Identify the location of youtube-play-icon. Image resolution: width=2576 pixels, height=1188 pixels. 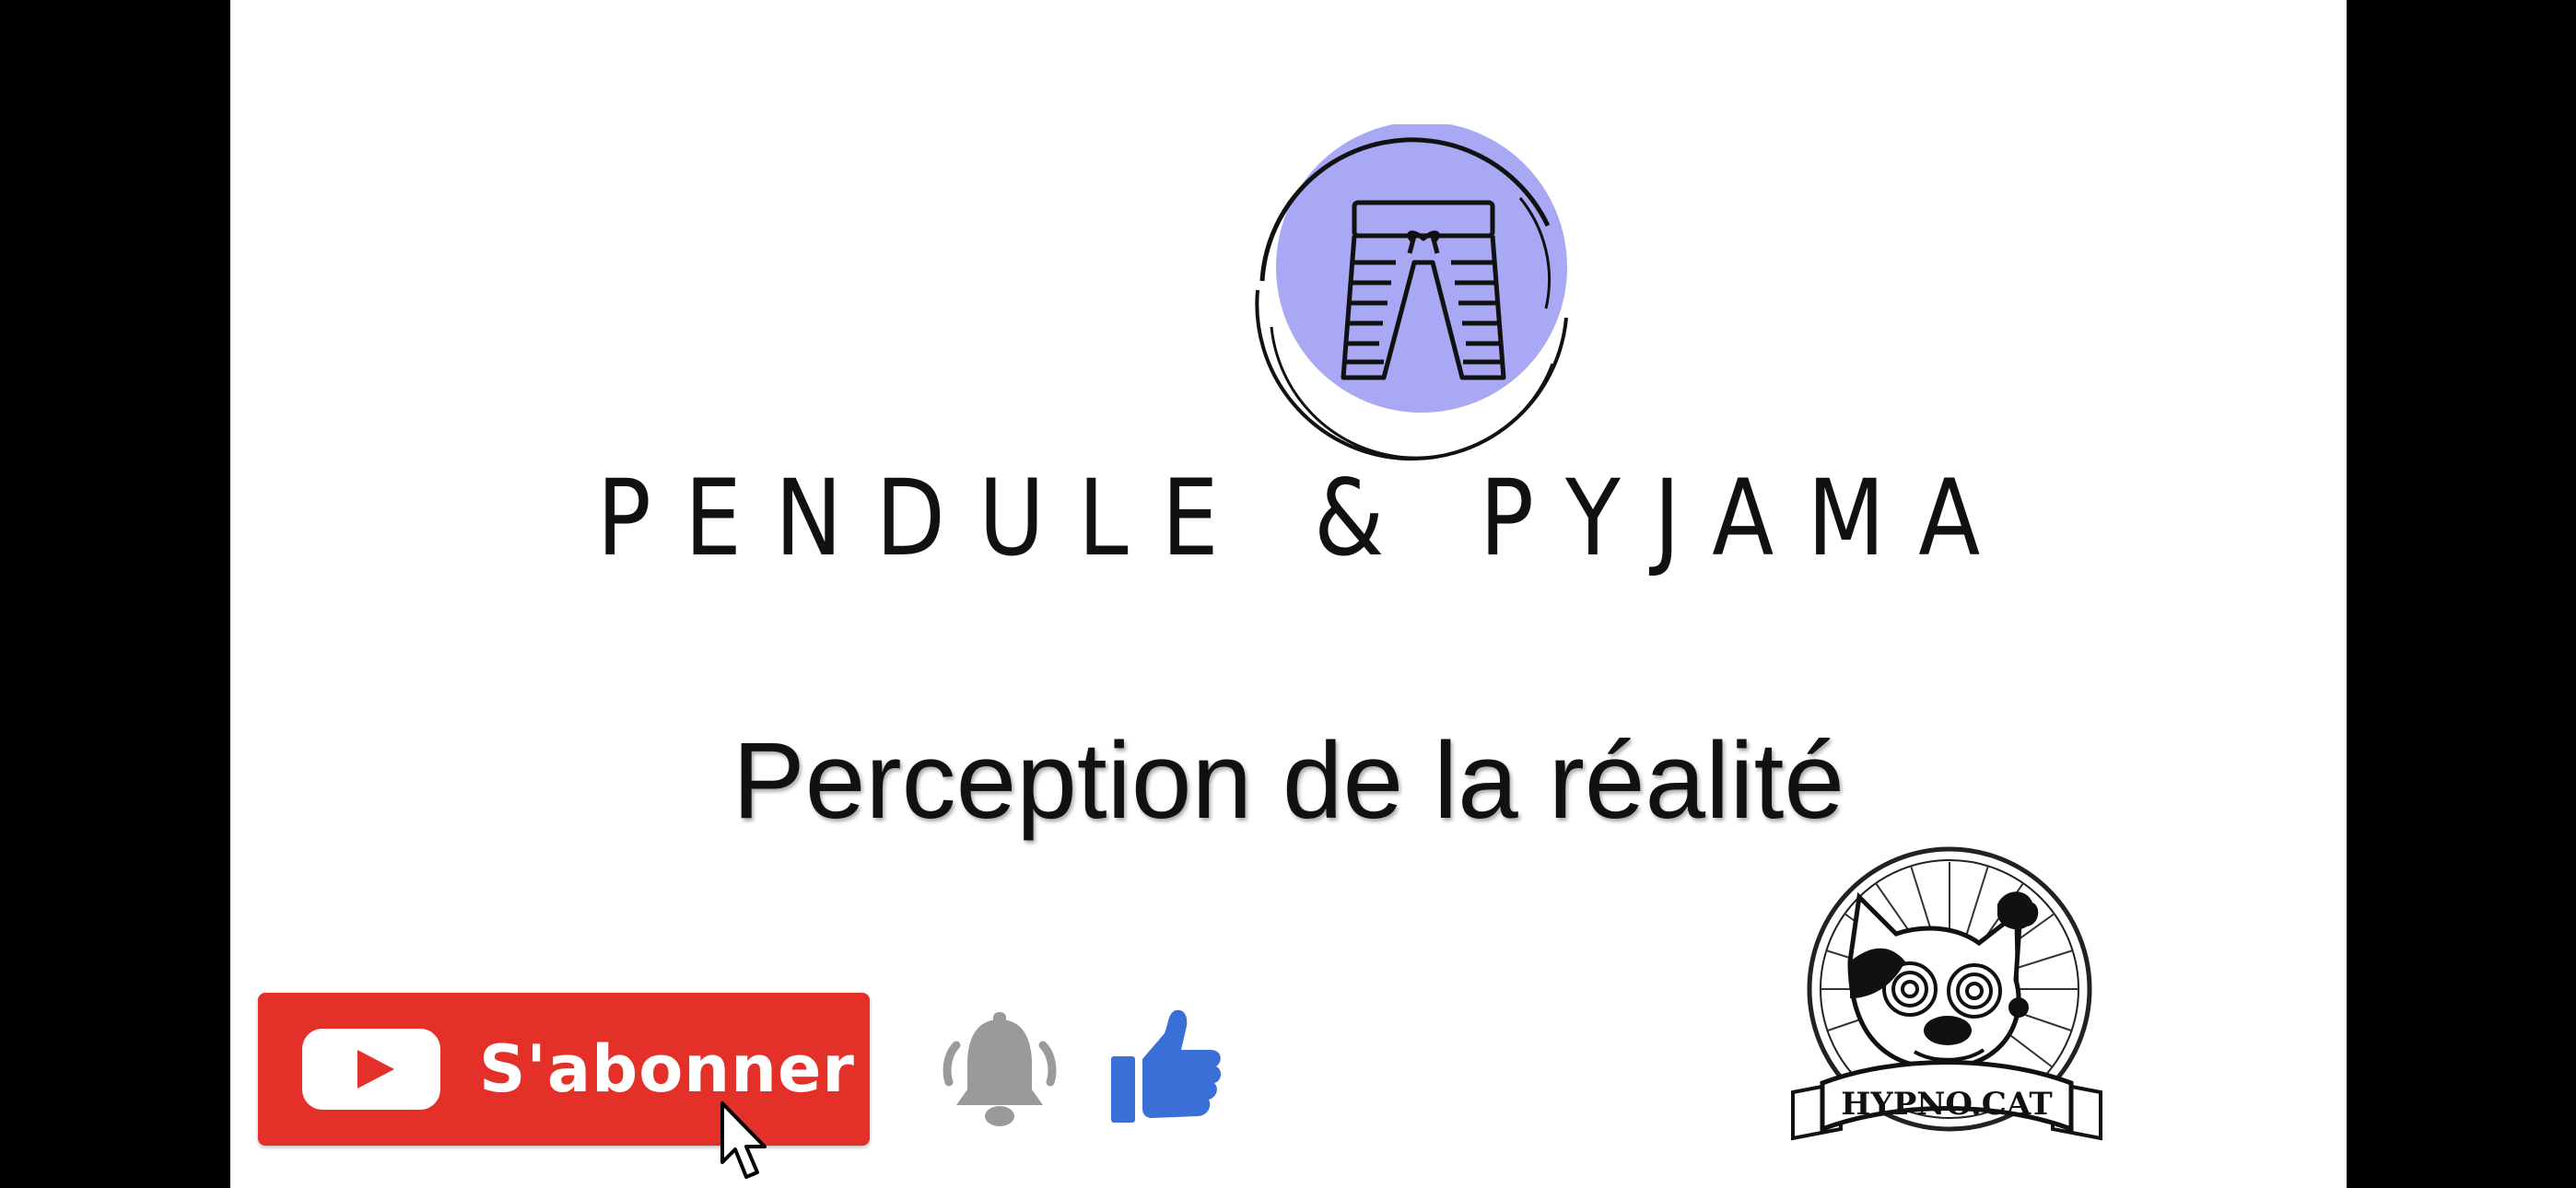
(371, 1069).